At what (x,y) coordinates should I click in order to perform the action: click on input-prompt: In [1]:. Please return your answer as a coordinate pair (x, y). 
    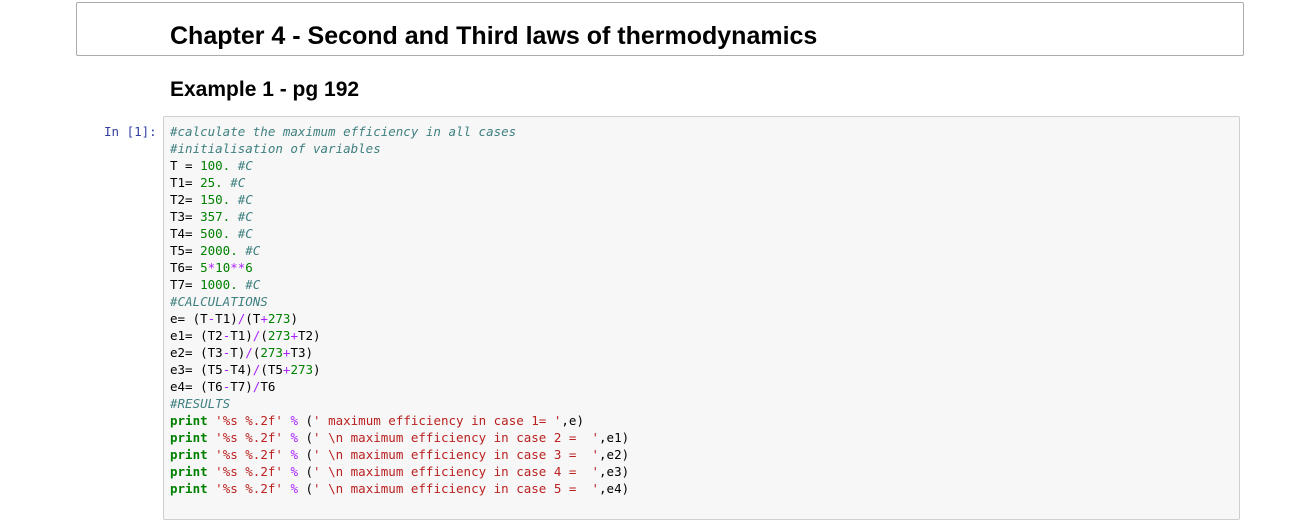
    Looking at the image, I should click on (130, 131).